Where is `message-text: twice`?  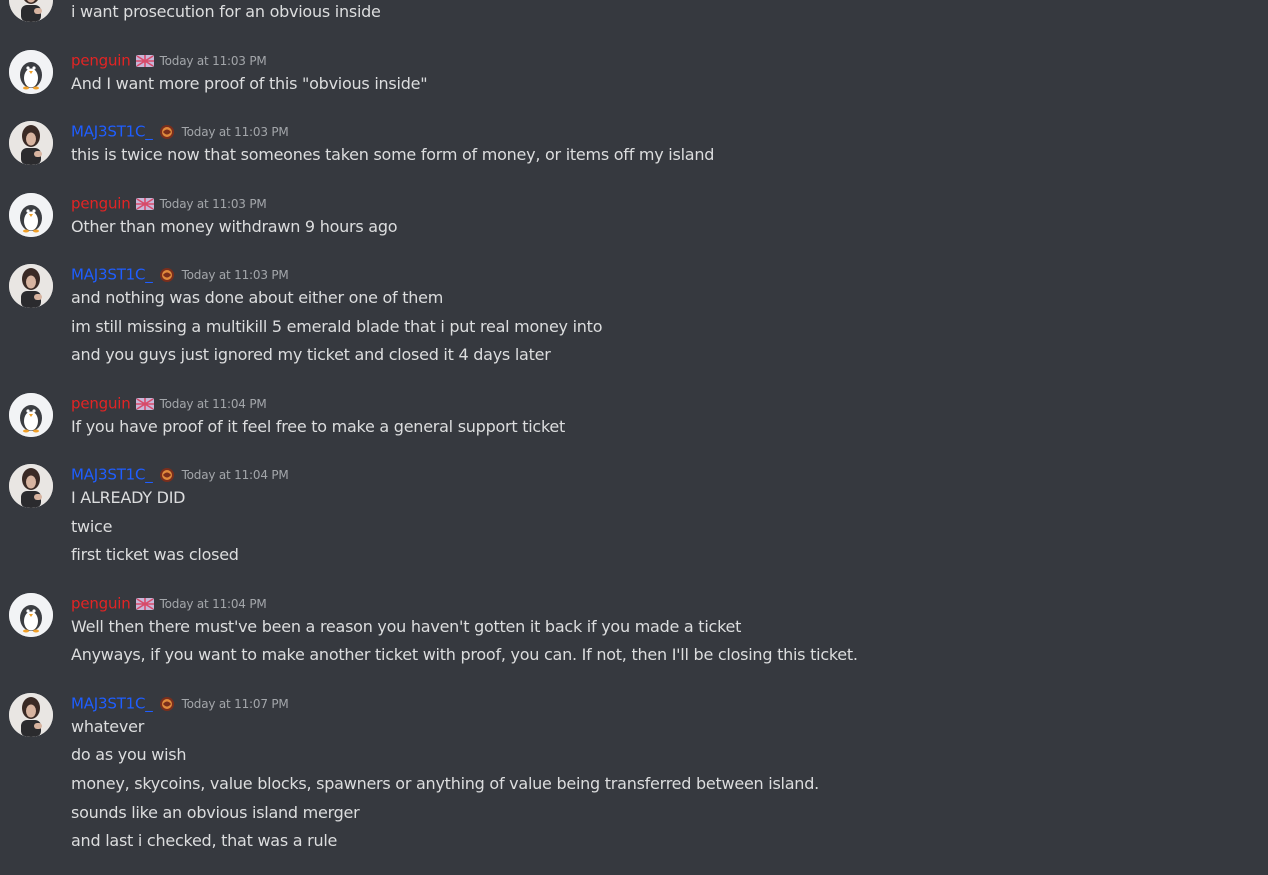 message-text: twice is located at coordinates (92, 526).